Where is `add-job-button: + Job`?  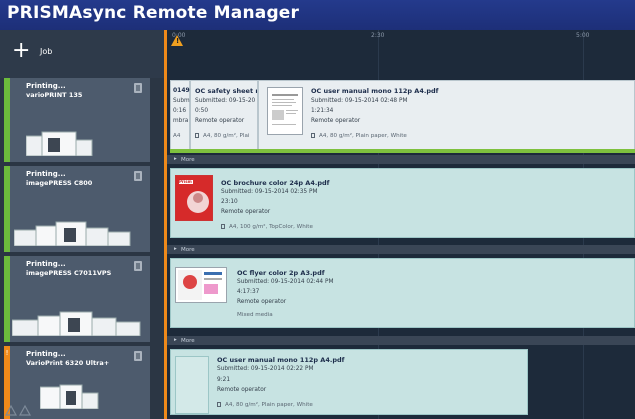
add-job-button: + Job is located at coordinates (82, 54).